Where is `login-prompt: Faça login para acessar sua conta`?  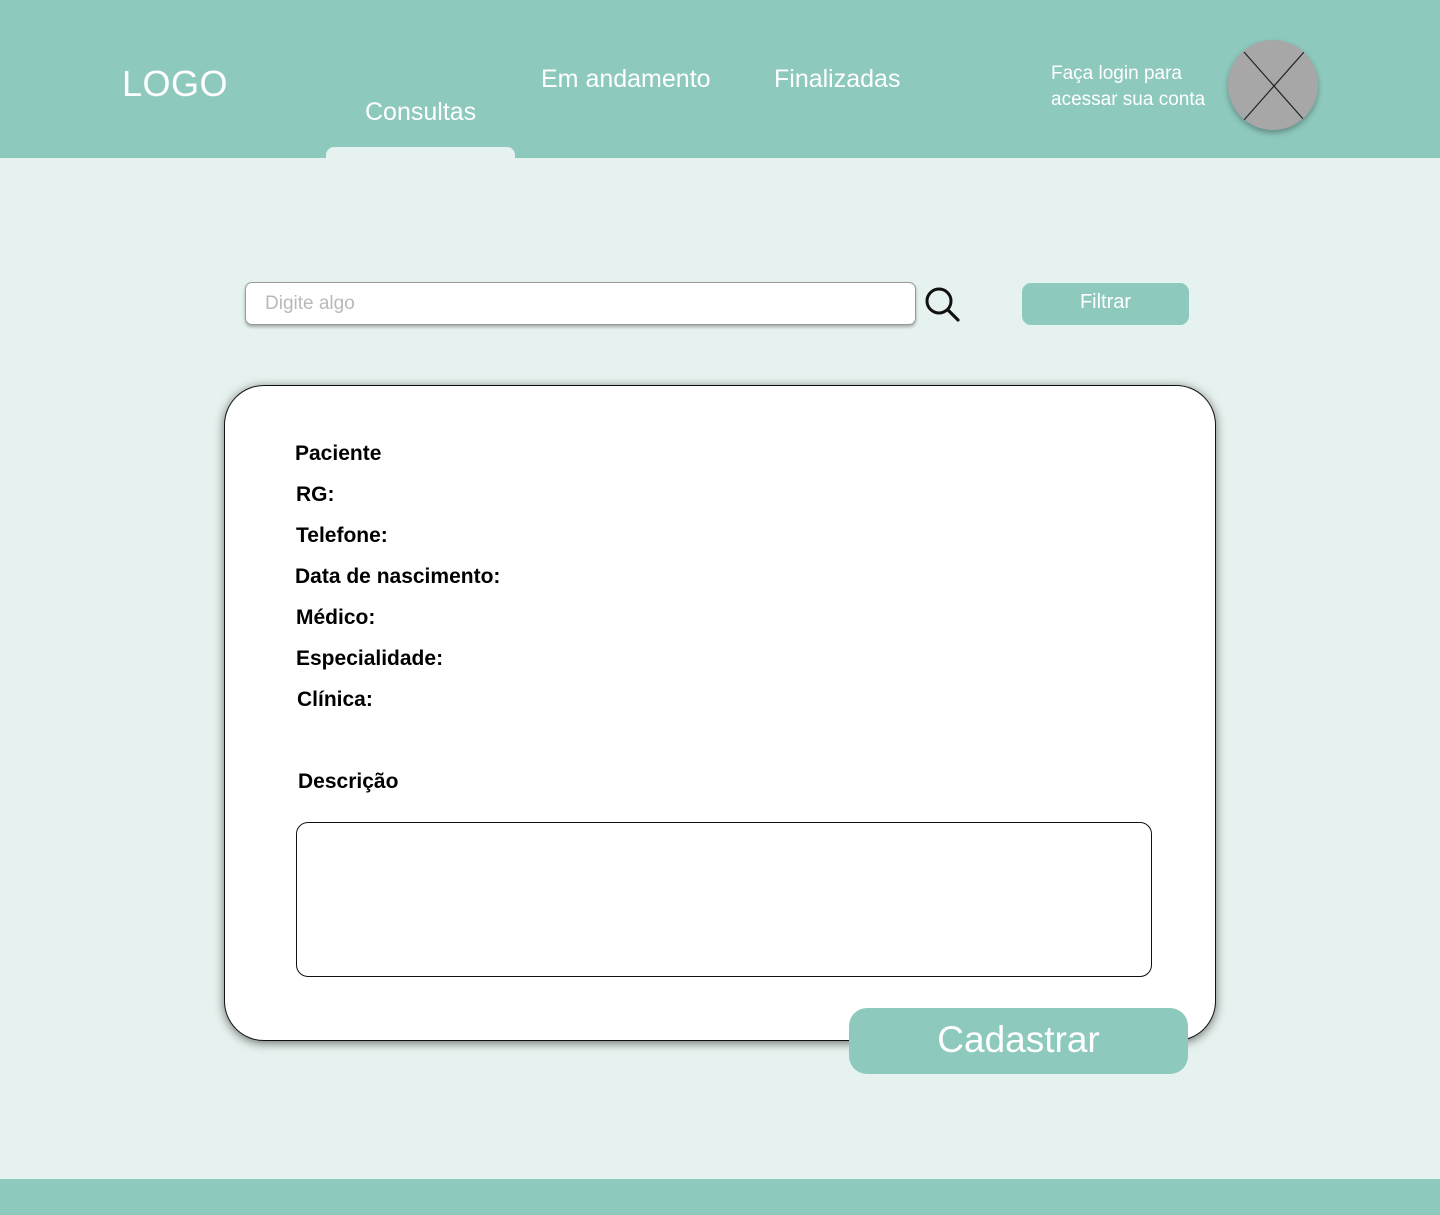
login-prompt: Faça login para acessar sua conta is located at coordinates (1136, 87).